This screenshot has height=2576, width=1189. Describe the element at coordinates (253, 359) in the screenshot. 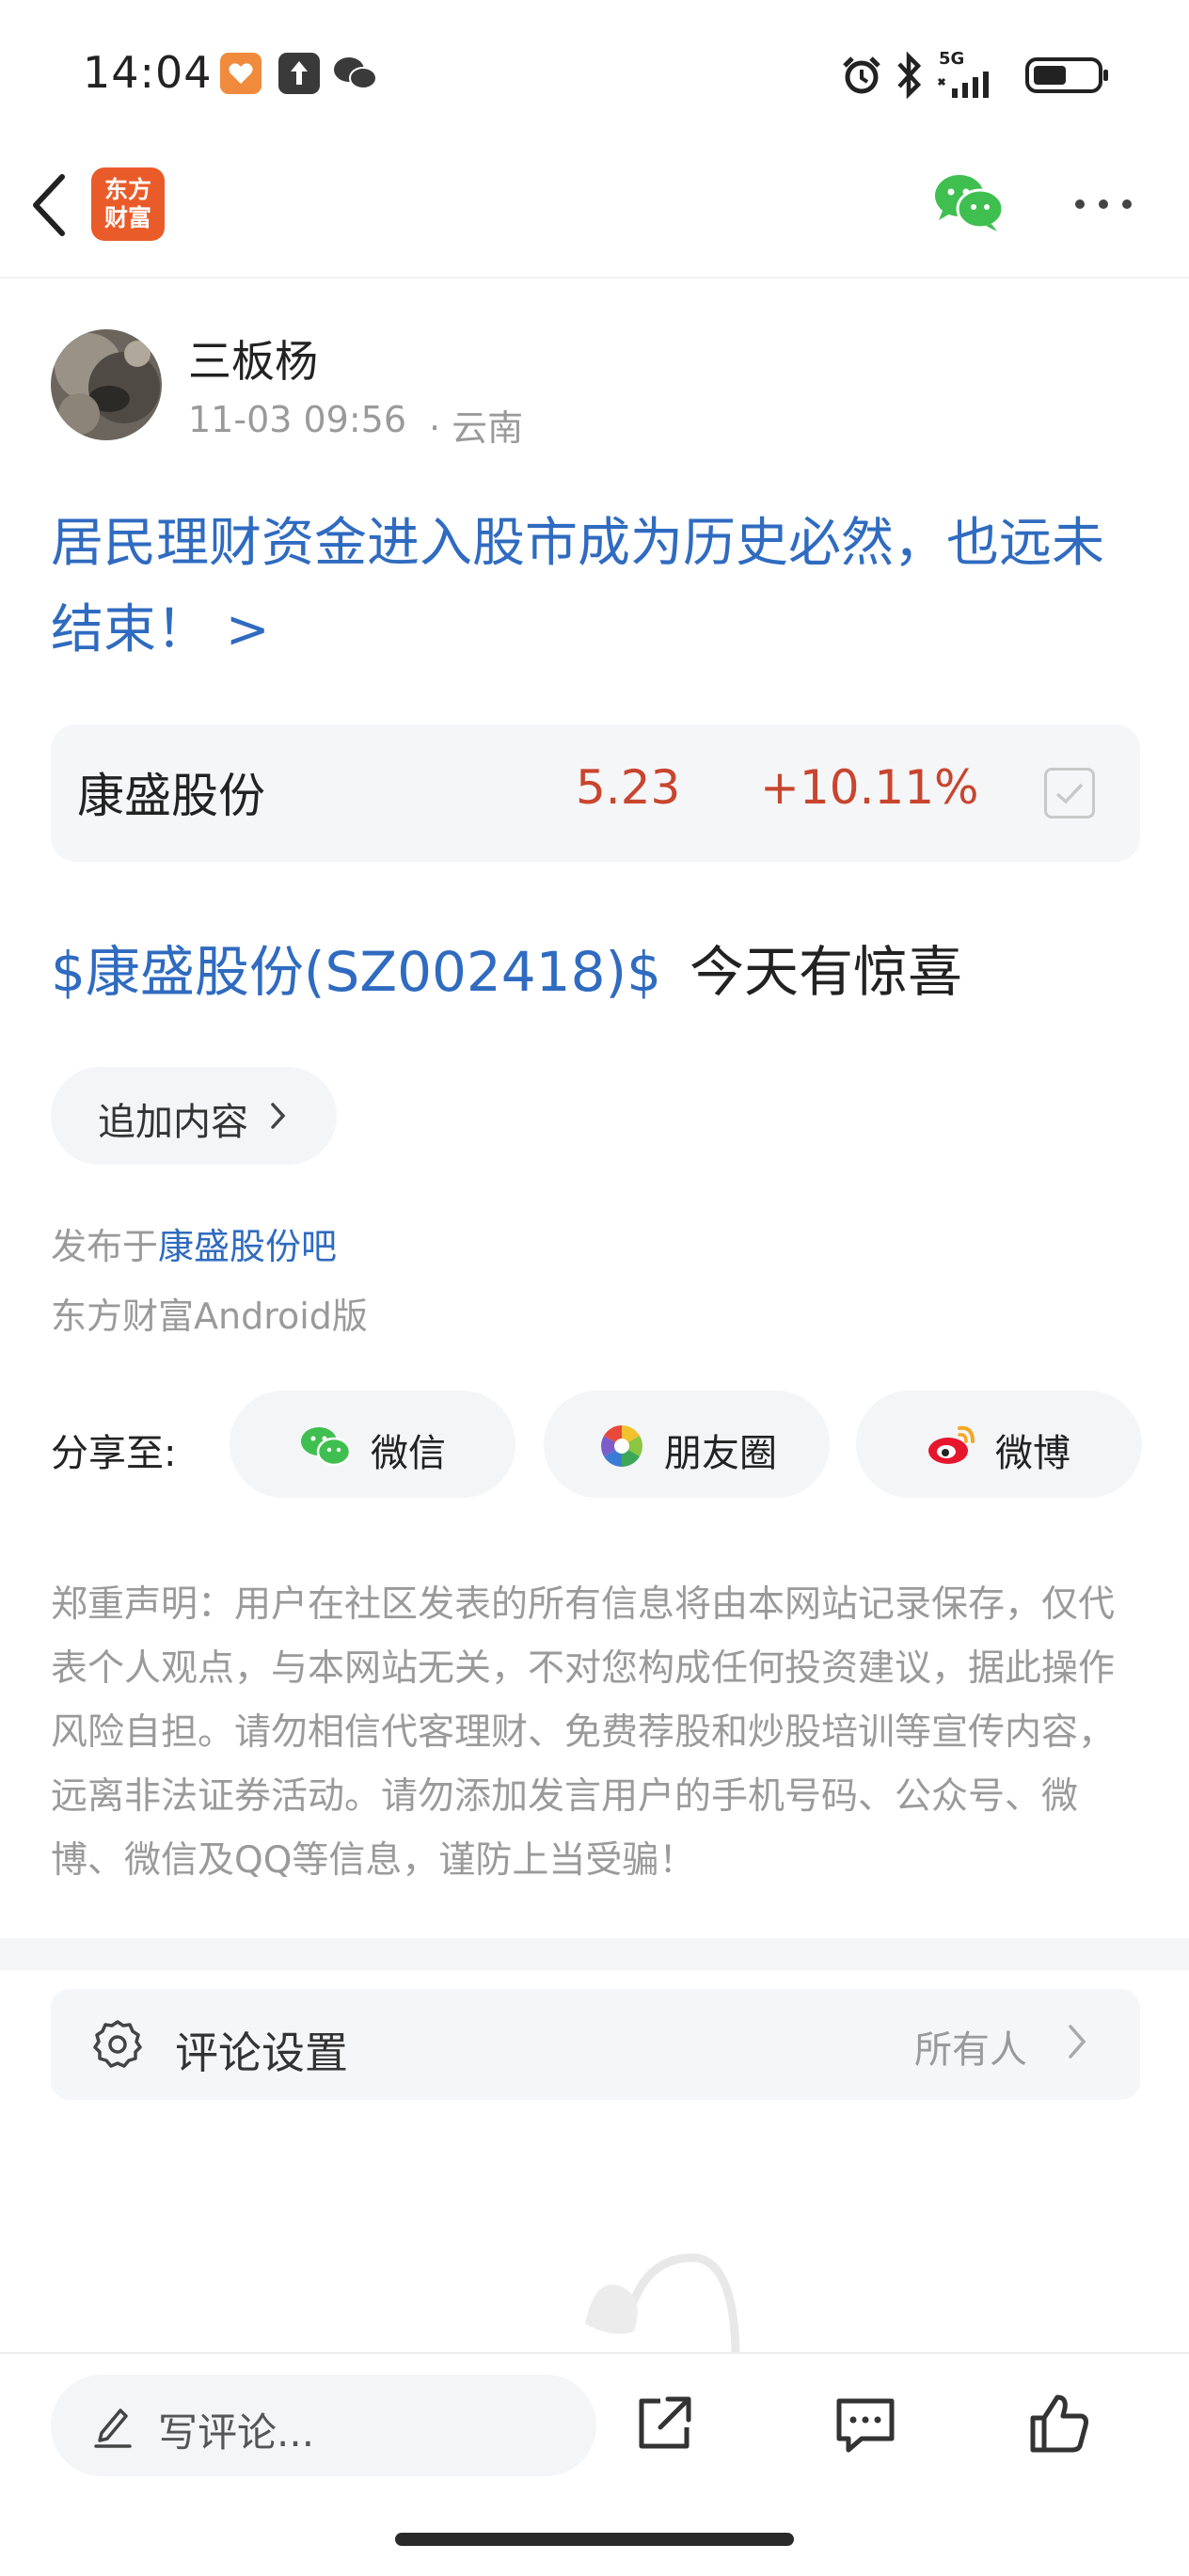

I see `author-name: 三板杨` at that location.